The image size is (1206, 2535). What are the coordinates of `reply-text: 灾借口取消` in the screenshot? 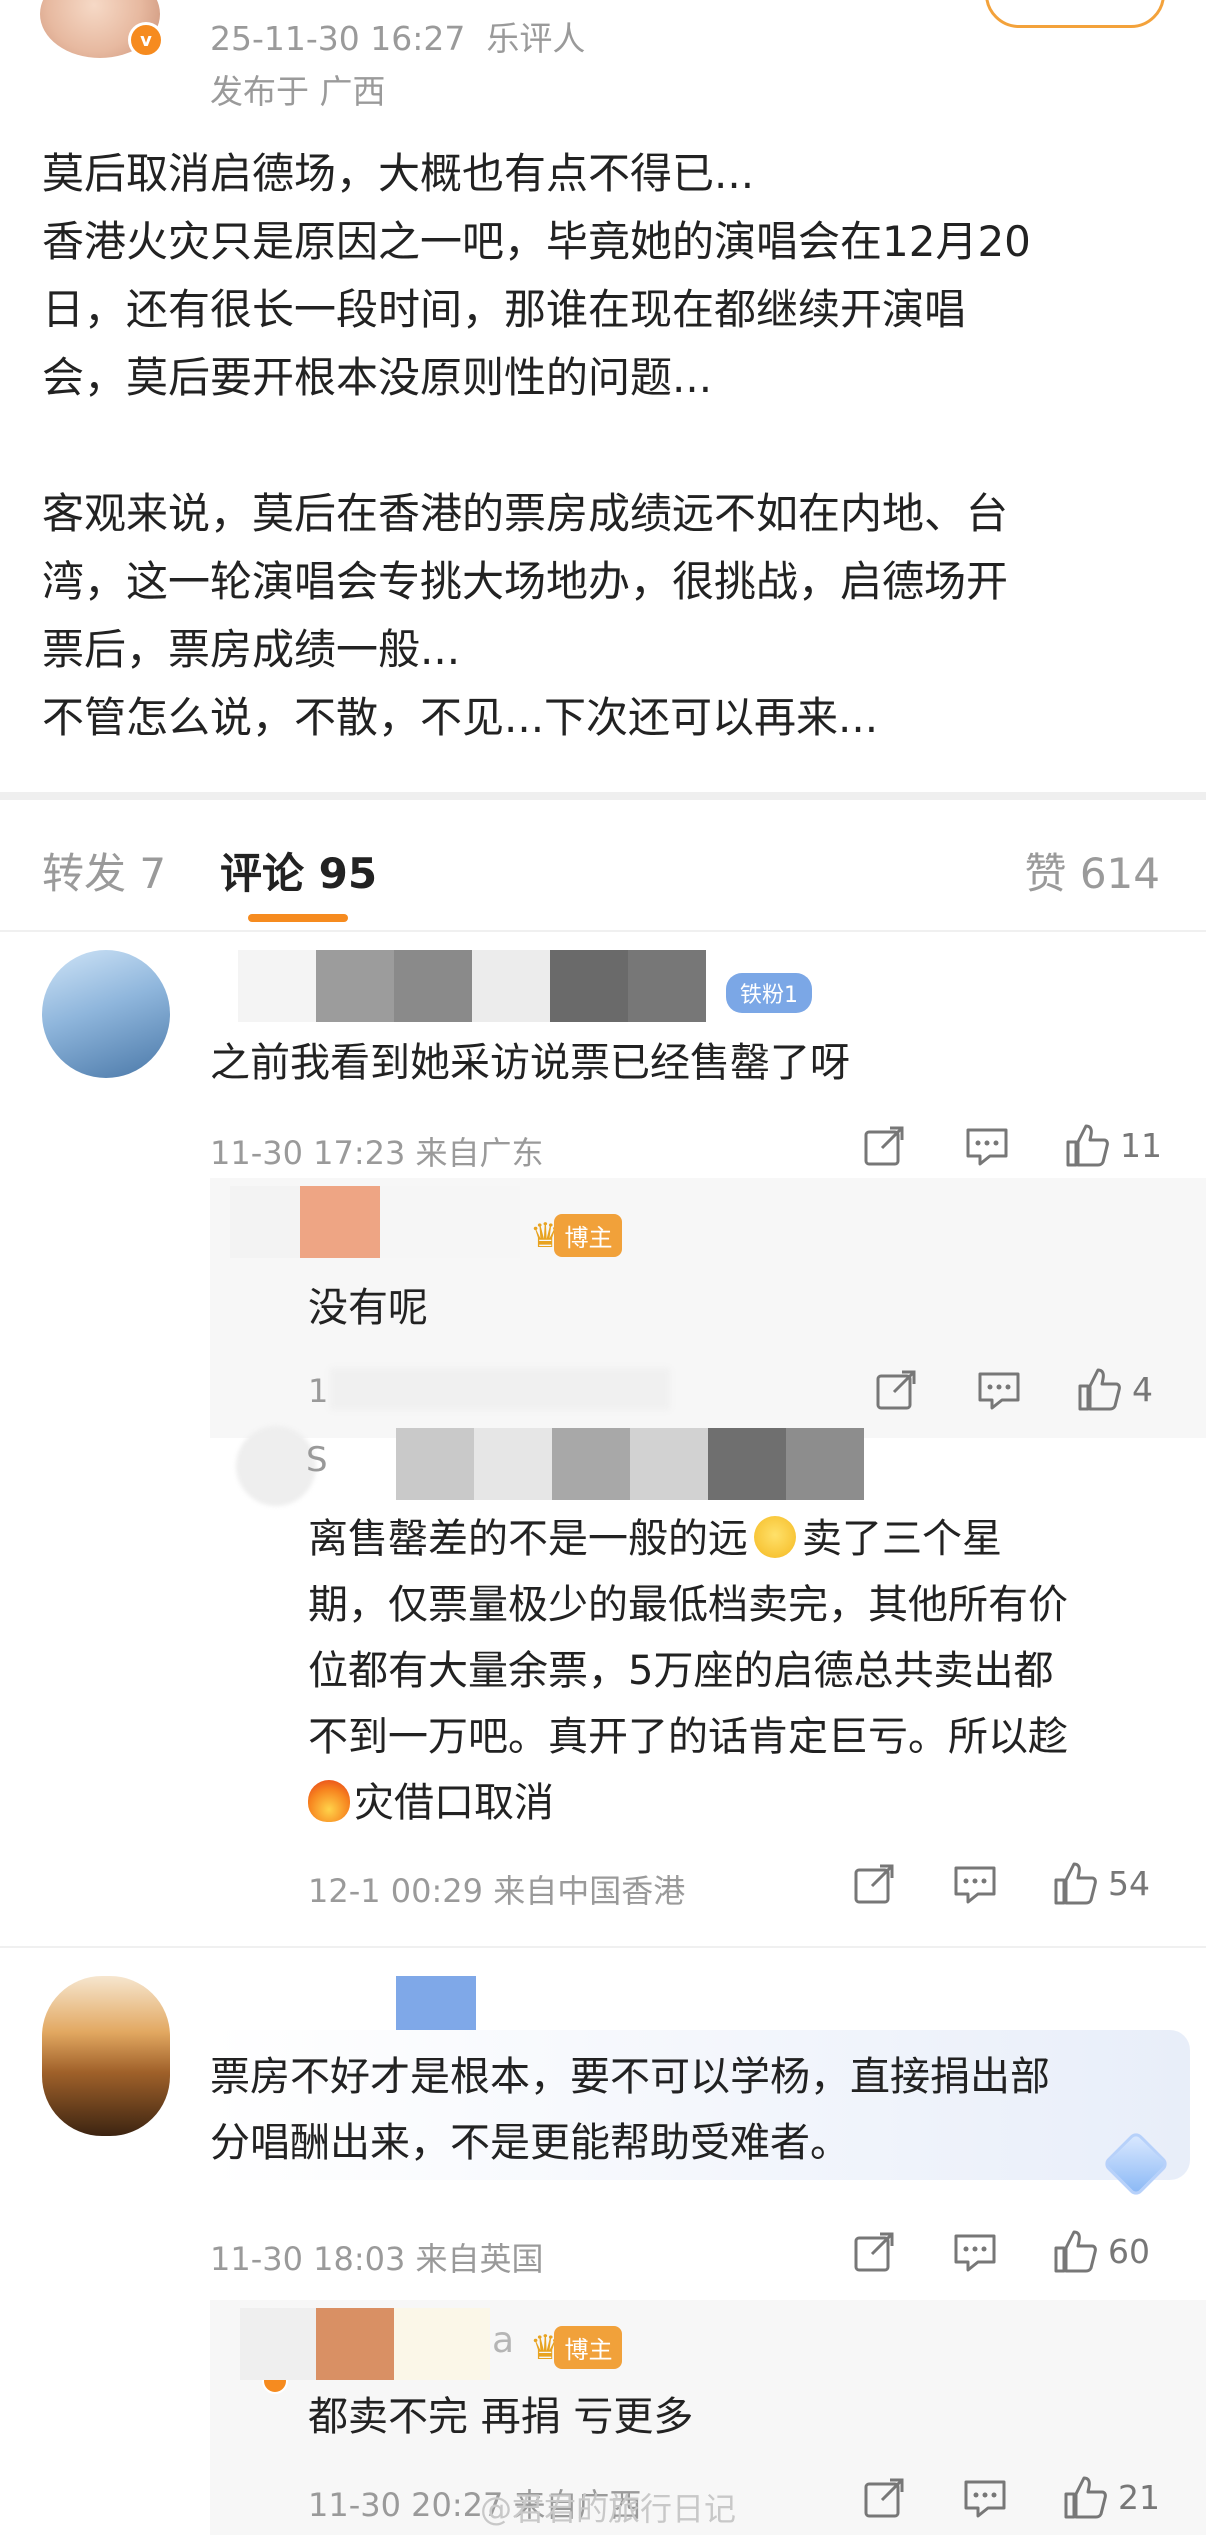 It's located at (431, 1803).